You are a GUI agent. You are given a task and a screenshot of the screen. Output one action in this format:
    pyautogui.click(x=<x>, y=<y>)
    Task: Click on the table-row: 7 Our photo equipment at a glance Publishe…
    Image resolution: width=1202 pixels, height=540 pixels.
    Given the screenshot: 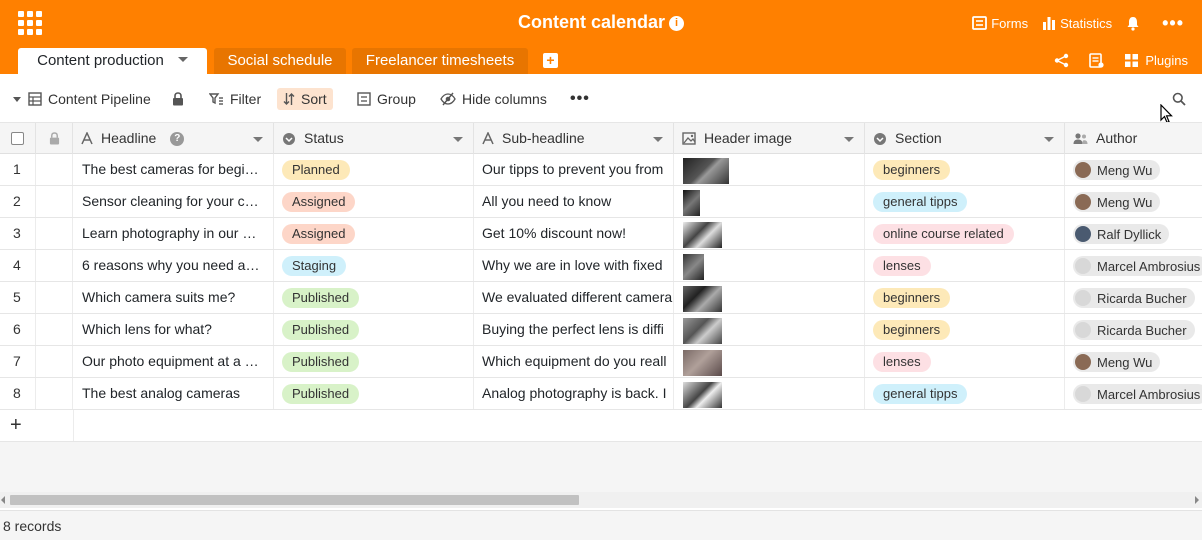 What is the action you would take?
    pyautogui.click(x=601, y=362)
    